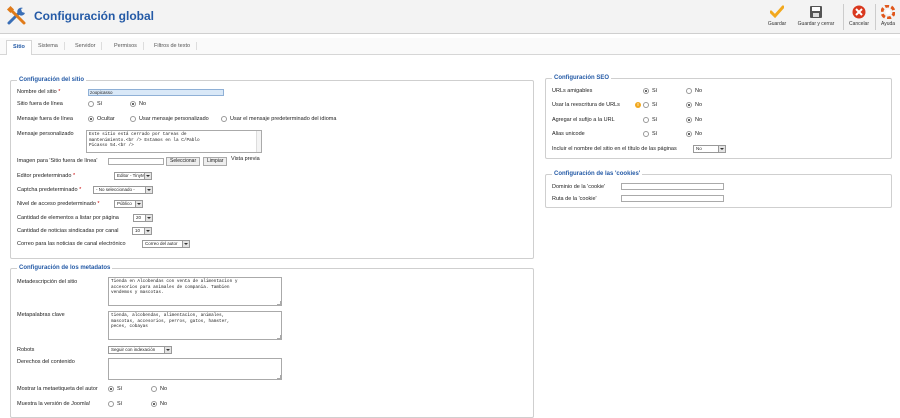 The height and width of the screenshot is (418, 900). What do you see at coordinates (133, 104) in the screenshot?
I see `offline-no-radio` at bounding box center [133, 104].